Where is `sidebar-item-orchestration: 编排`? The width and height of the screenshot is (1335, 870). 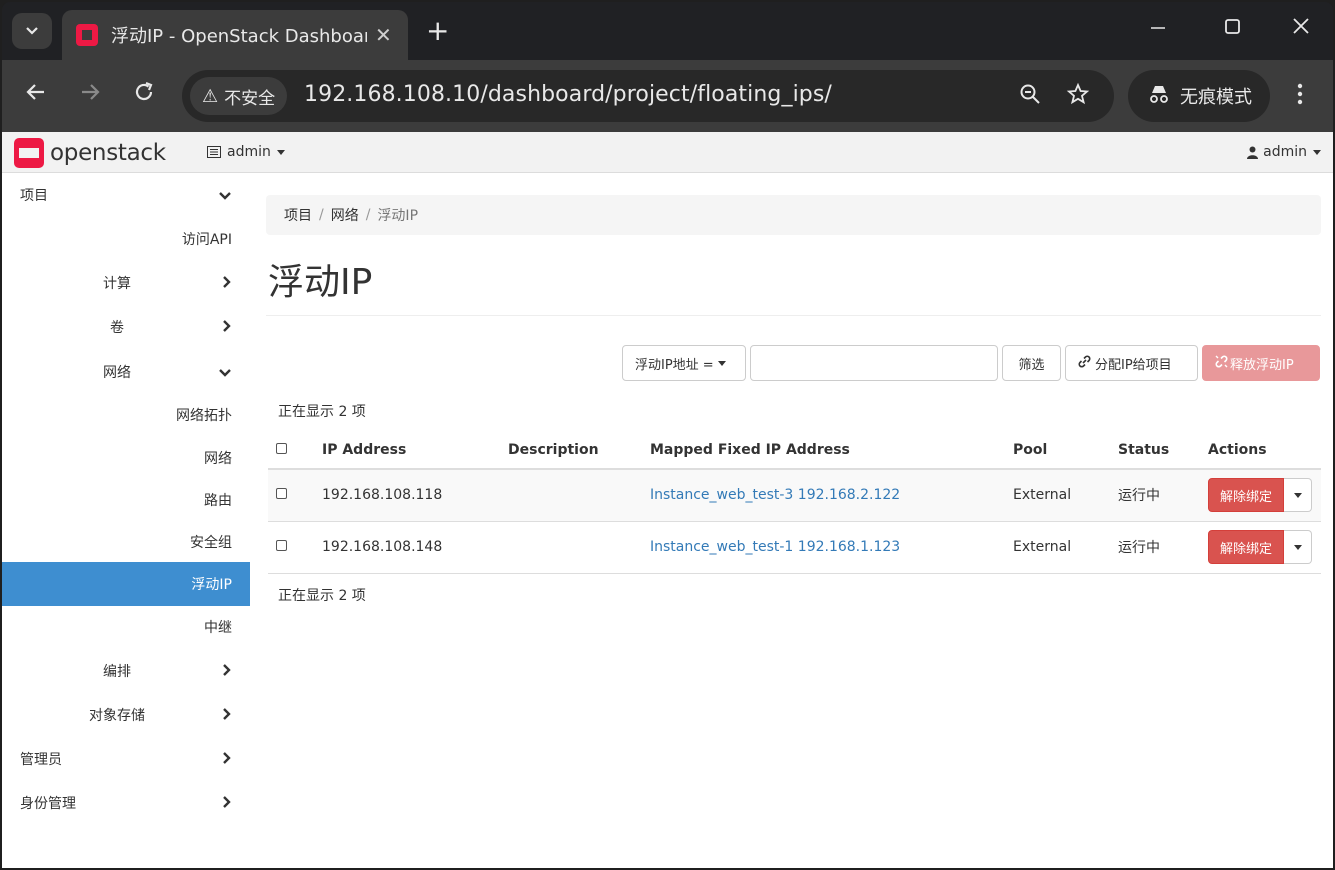
sidebar-item-orchestration: 编排 is located at coordinates (126, 671).